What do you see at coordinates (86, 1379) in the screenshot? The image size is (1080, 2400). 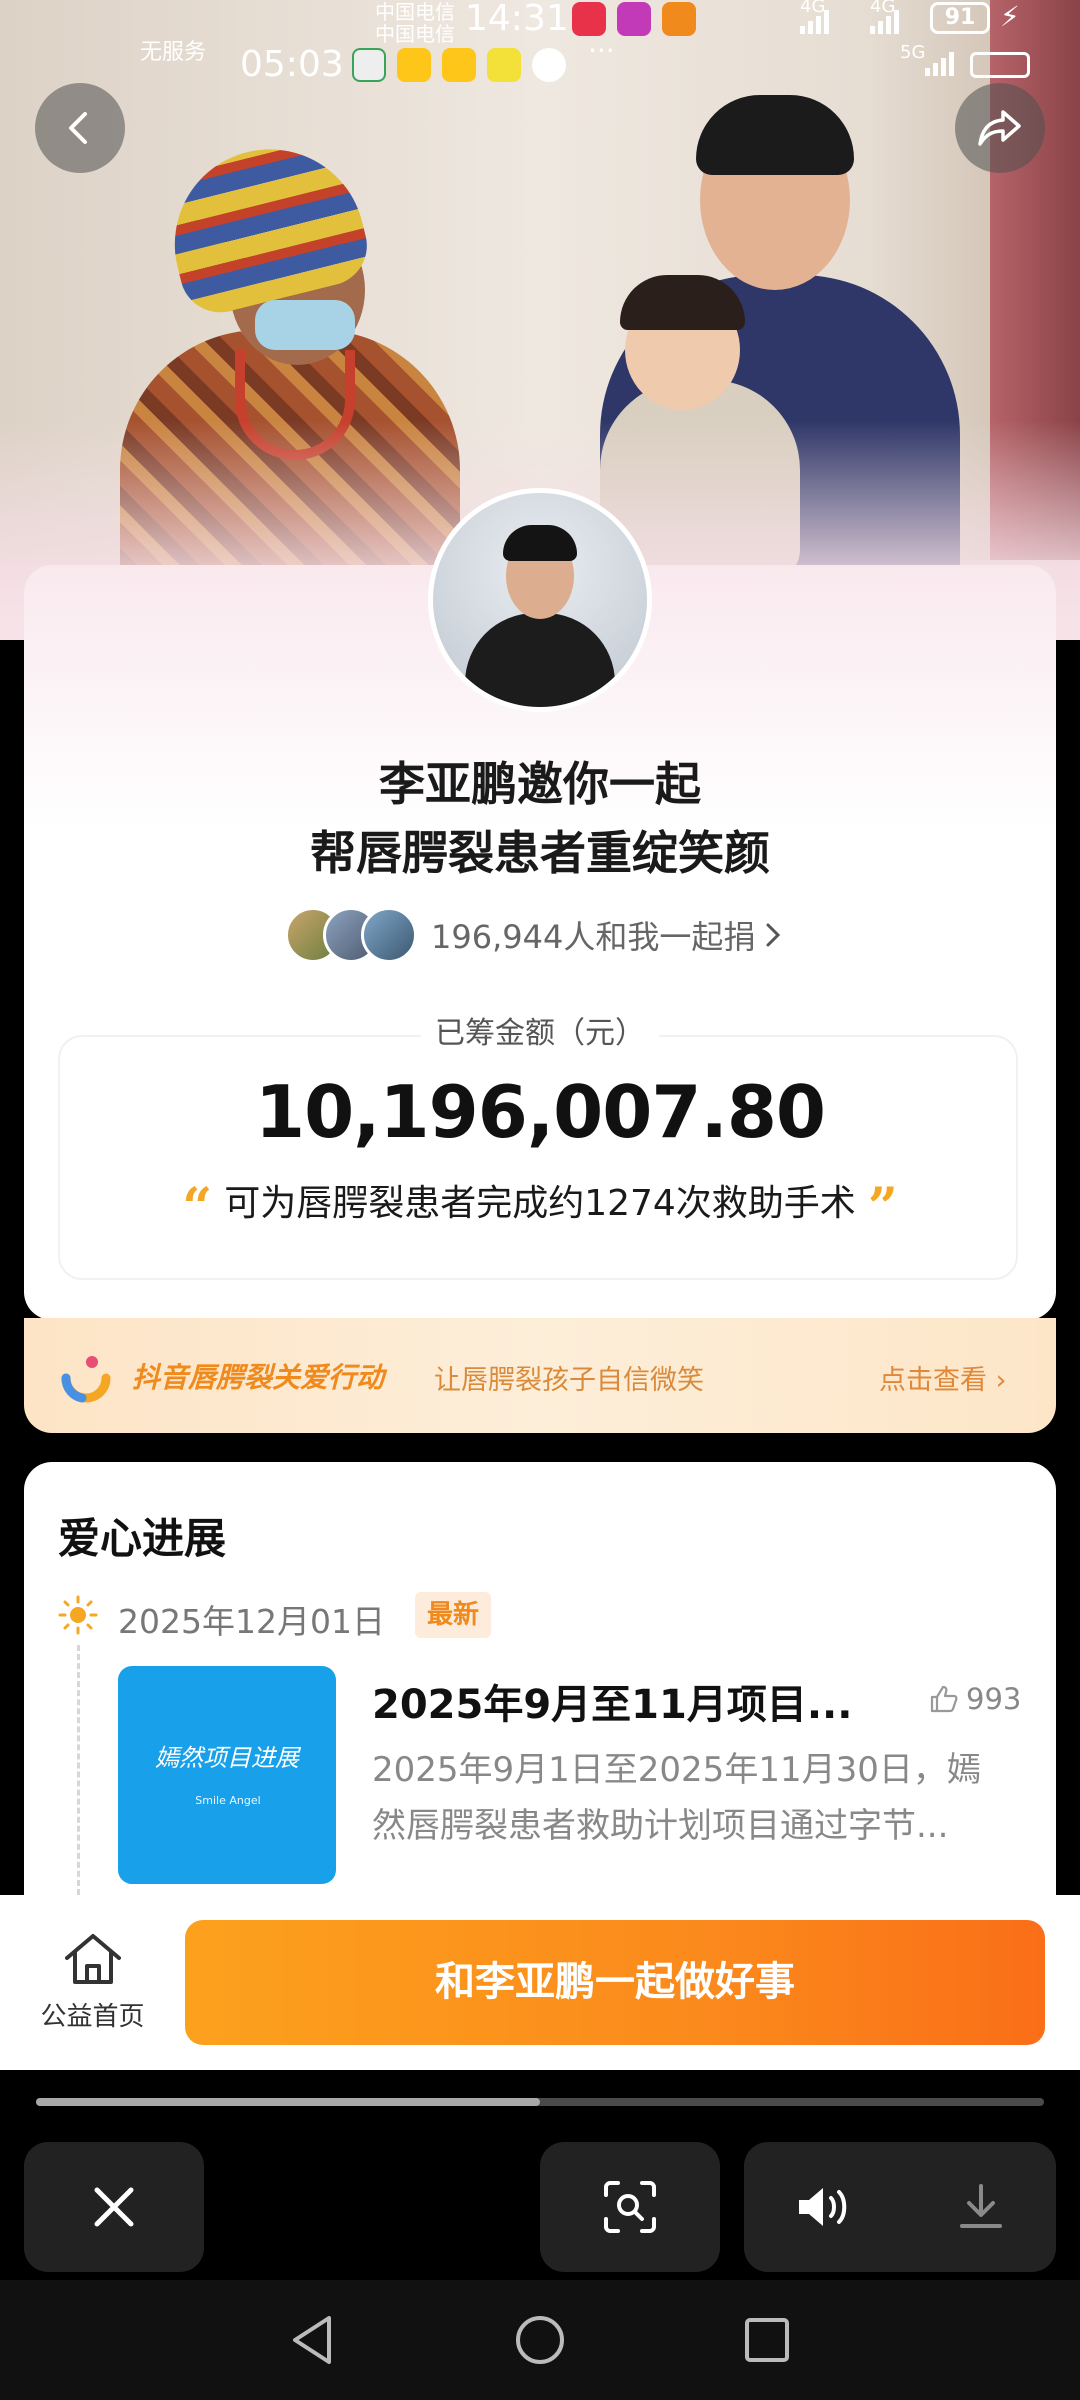 I see `smile-logo-icon` at bounding box center [86, 1379].